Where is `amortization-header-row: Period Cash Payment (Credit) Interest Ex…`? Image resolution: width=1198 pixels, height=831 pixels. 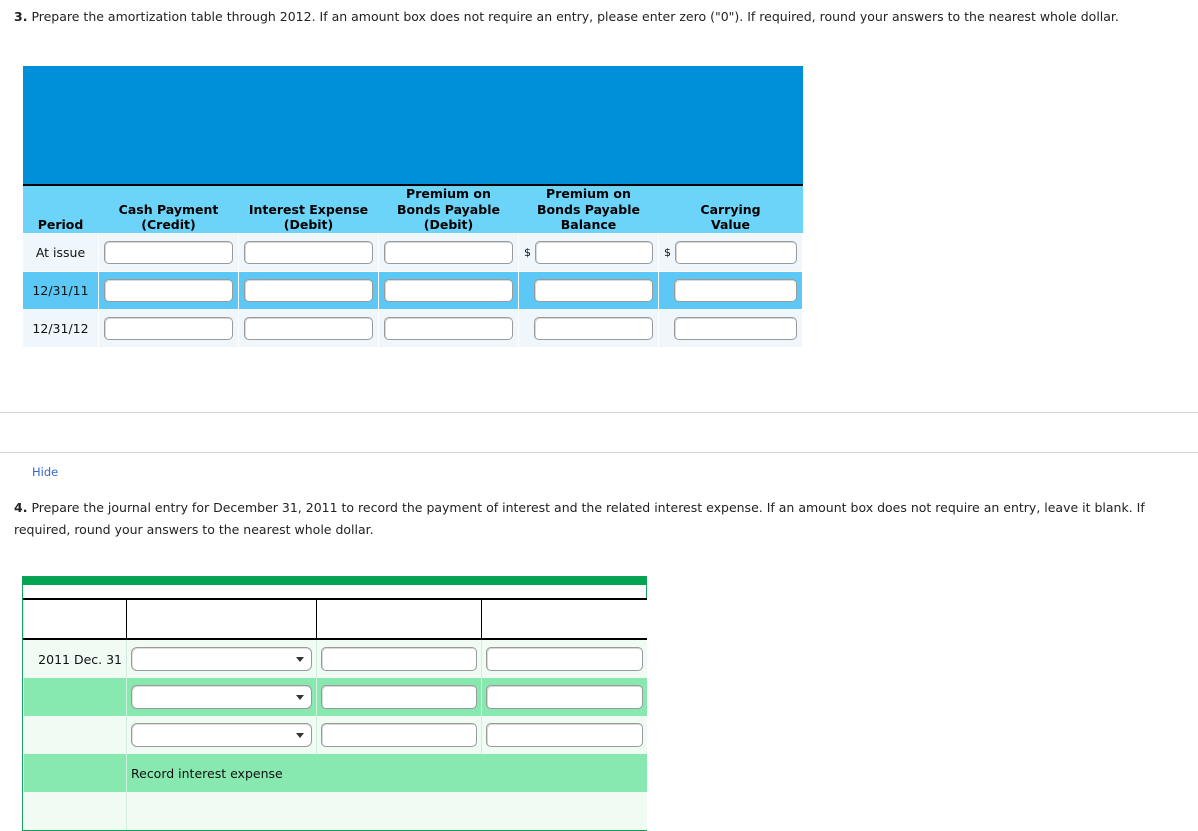
amortization-header-row: Period Cash Payment (Credit) Interest Ex… is located at coordinates (412, 209).